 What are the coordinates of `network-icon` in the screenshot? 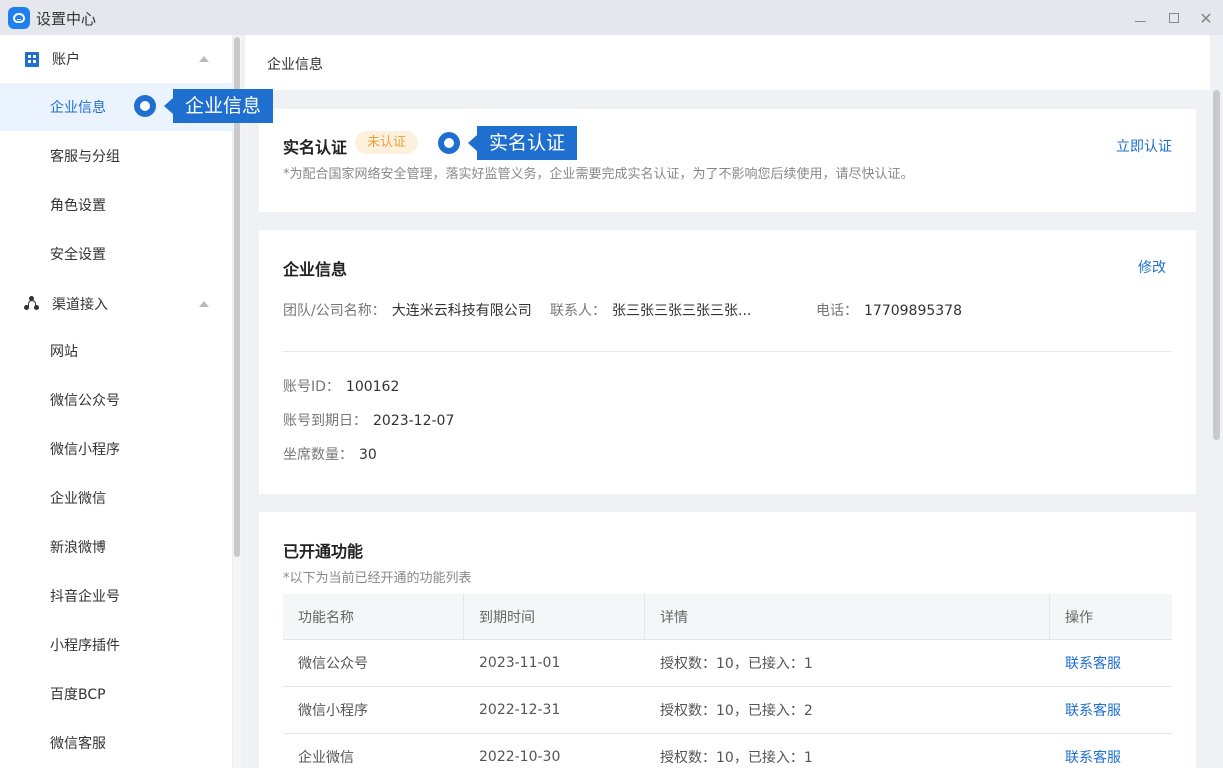 It's located at (32, 304).